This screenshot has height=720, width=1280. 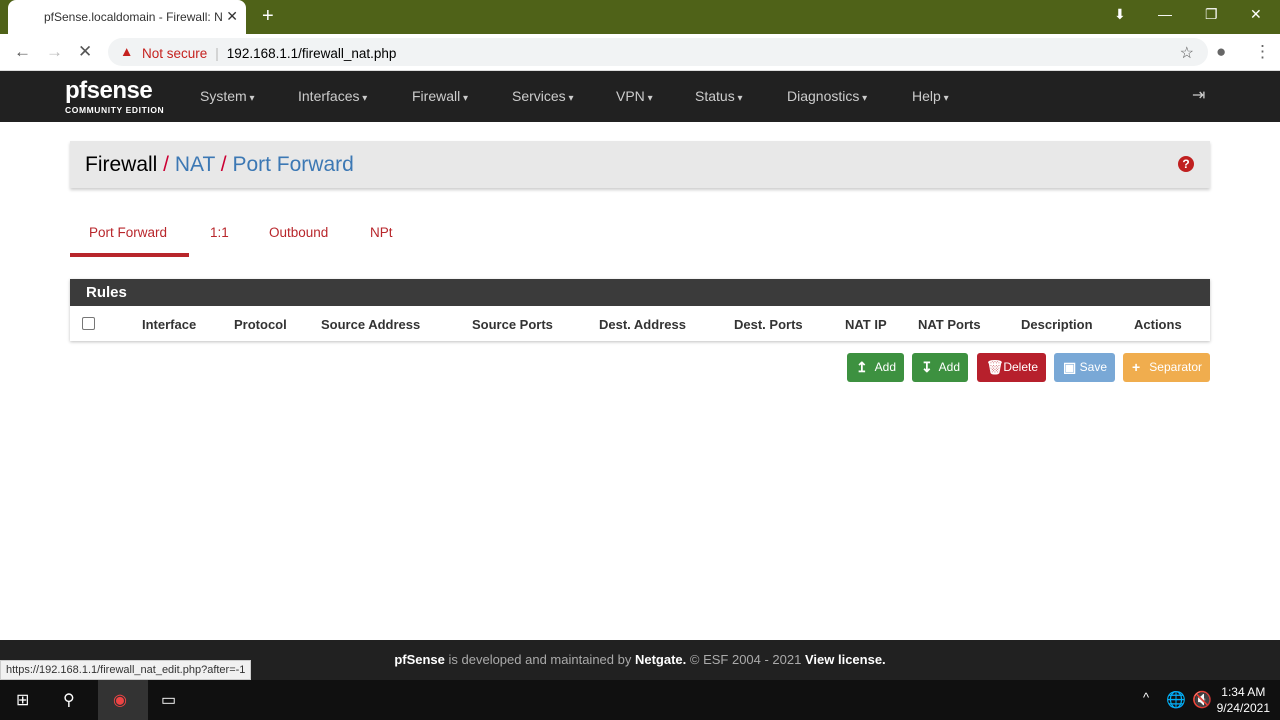 What do you see at coordinates (129, 255) in the screenshot?
I see `active-tab-indicator` at bounding box center [129, 255].